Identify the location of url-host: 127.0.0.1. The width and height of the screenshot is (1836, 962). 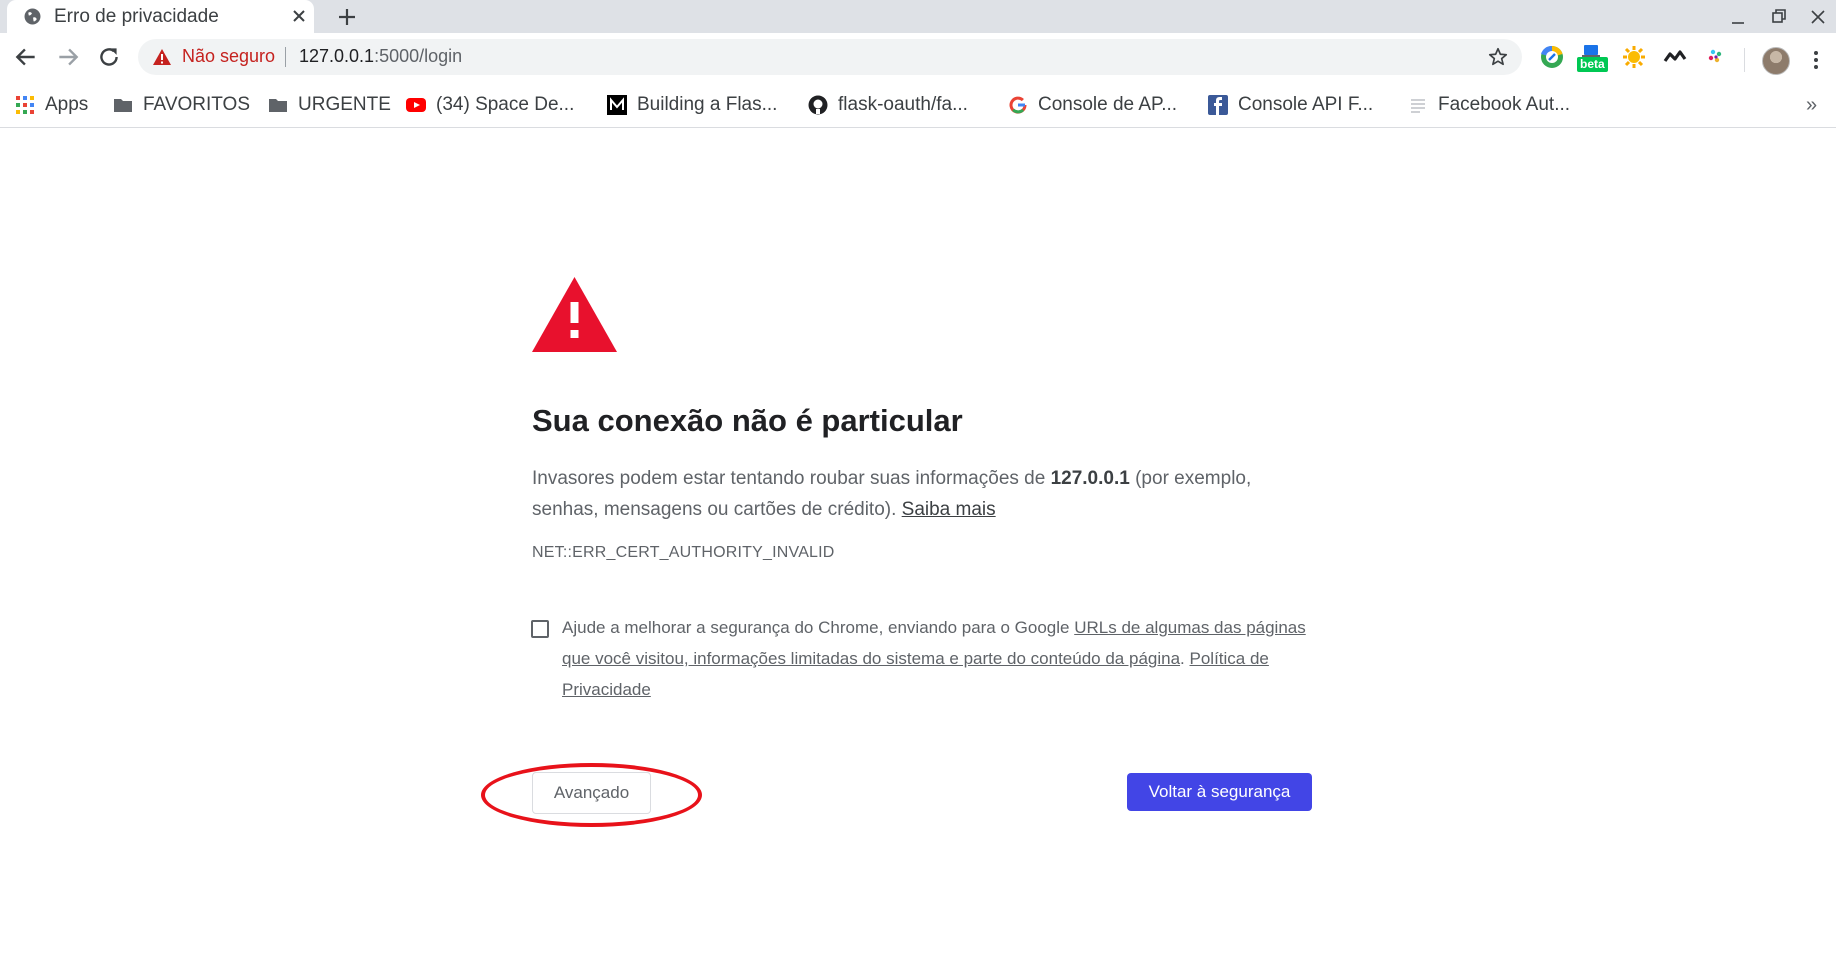
(337, 56).